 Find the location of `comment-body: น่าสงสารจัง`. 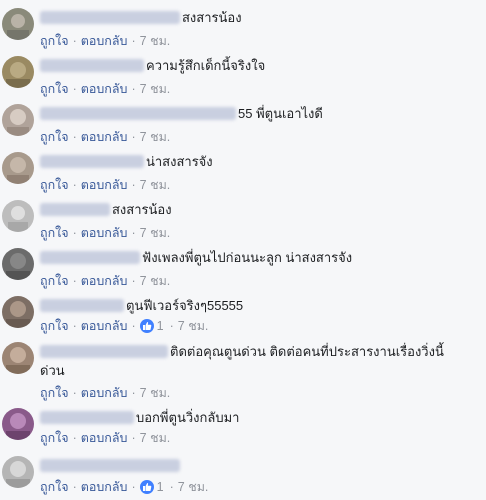

comment-body: น่าสงสารจัง is located at coordinates (259, 161).